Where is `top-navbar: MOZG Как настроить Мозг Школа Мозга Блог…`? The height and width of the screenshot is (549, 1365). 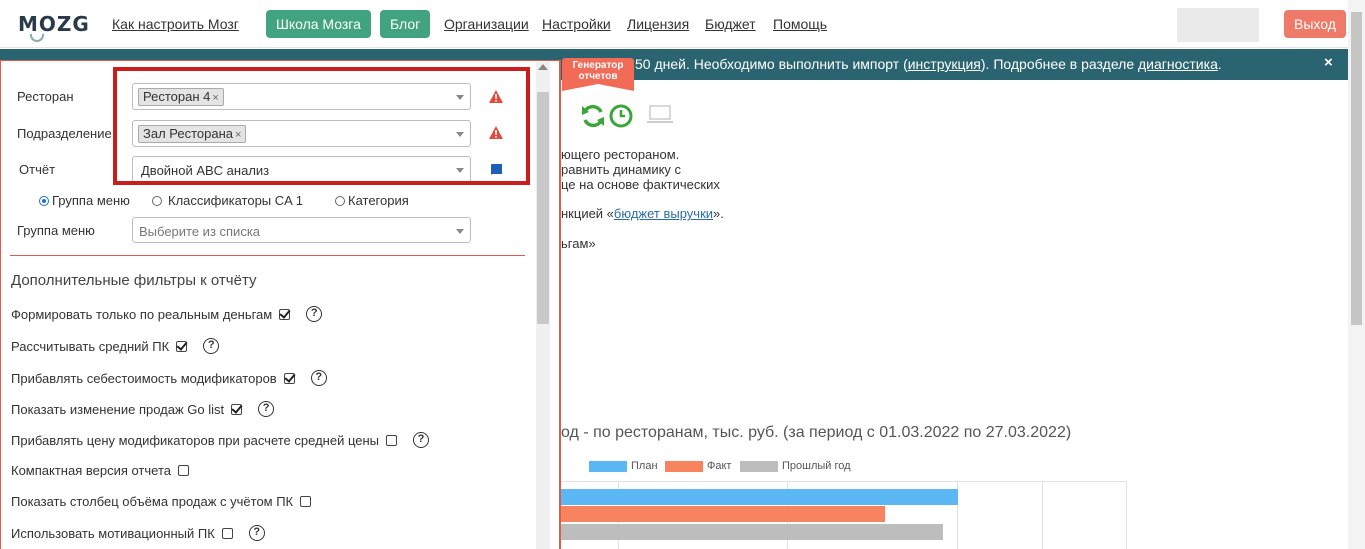
top-navbar: MOZG Как настроить Мозг Школа Мозга Блог… is located at coordinates (682, 24).